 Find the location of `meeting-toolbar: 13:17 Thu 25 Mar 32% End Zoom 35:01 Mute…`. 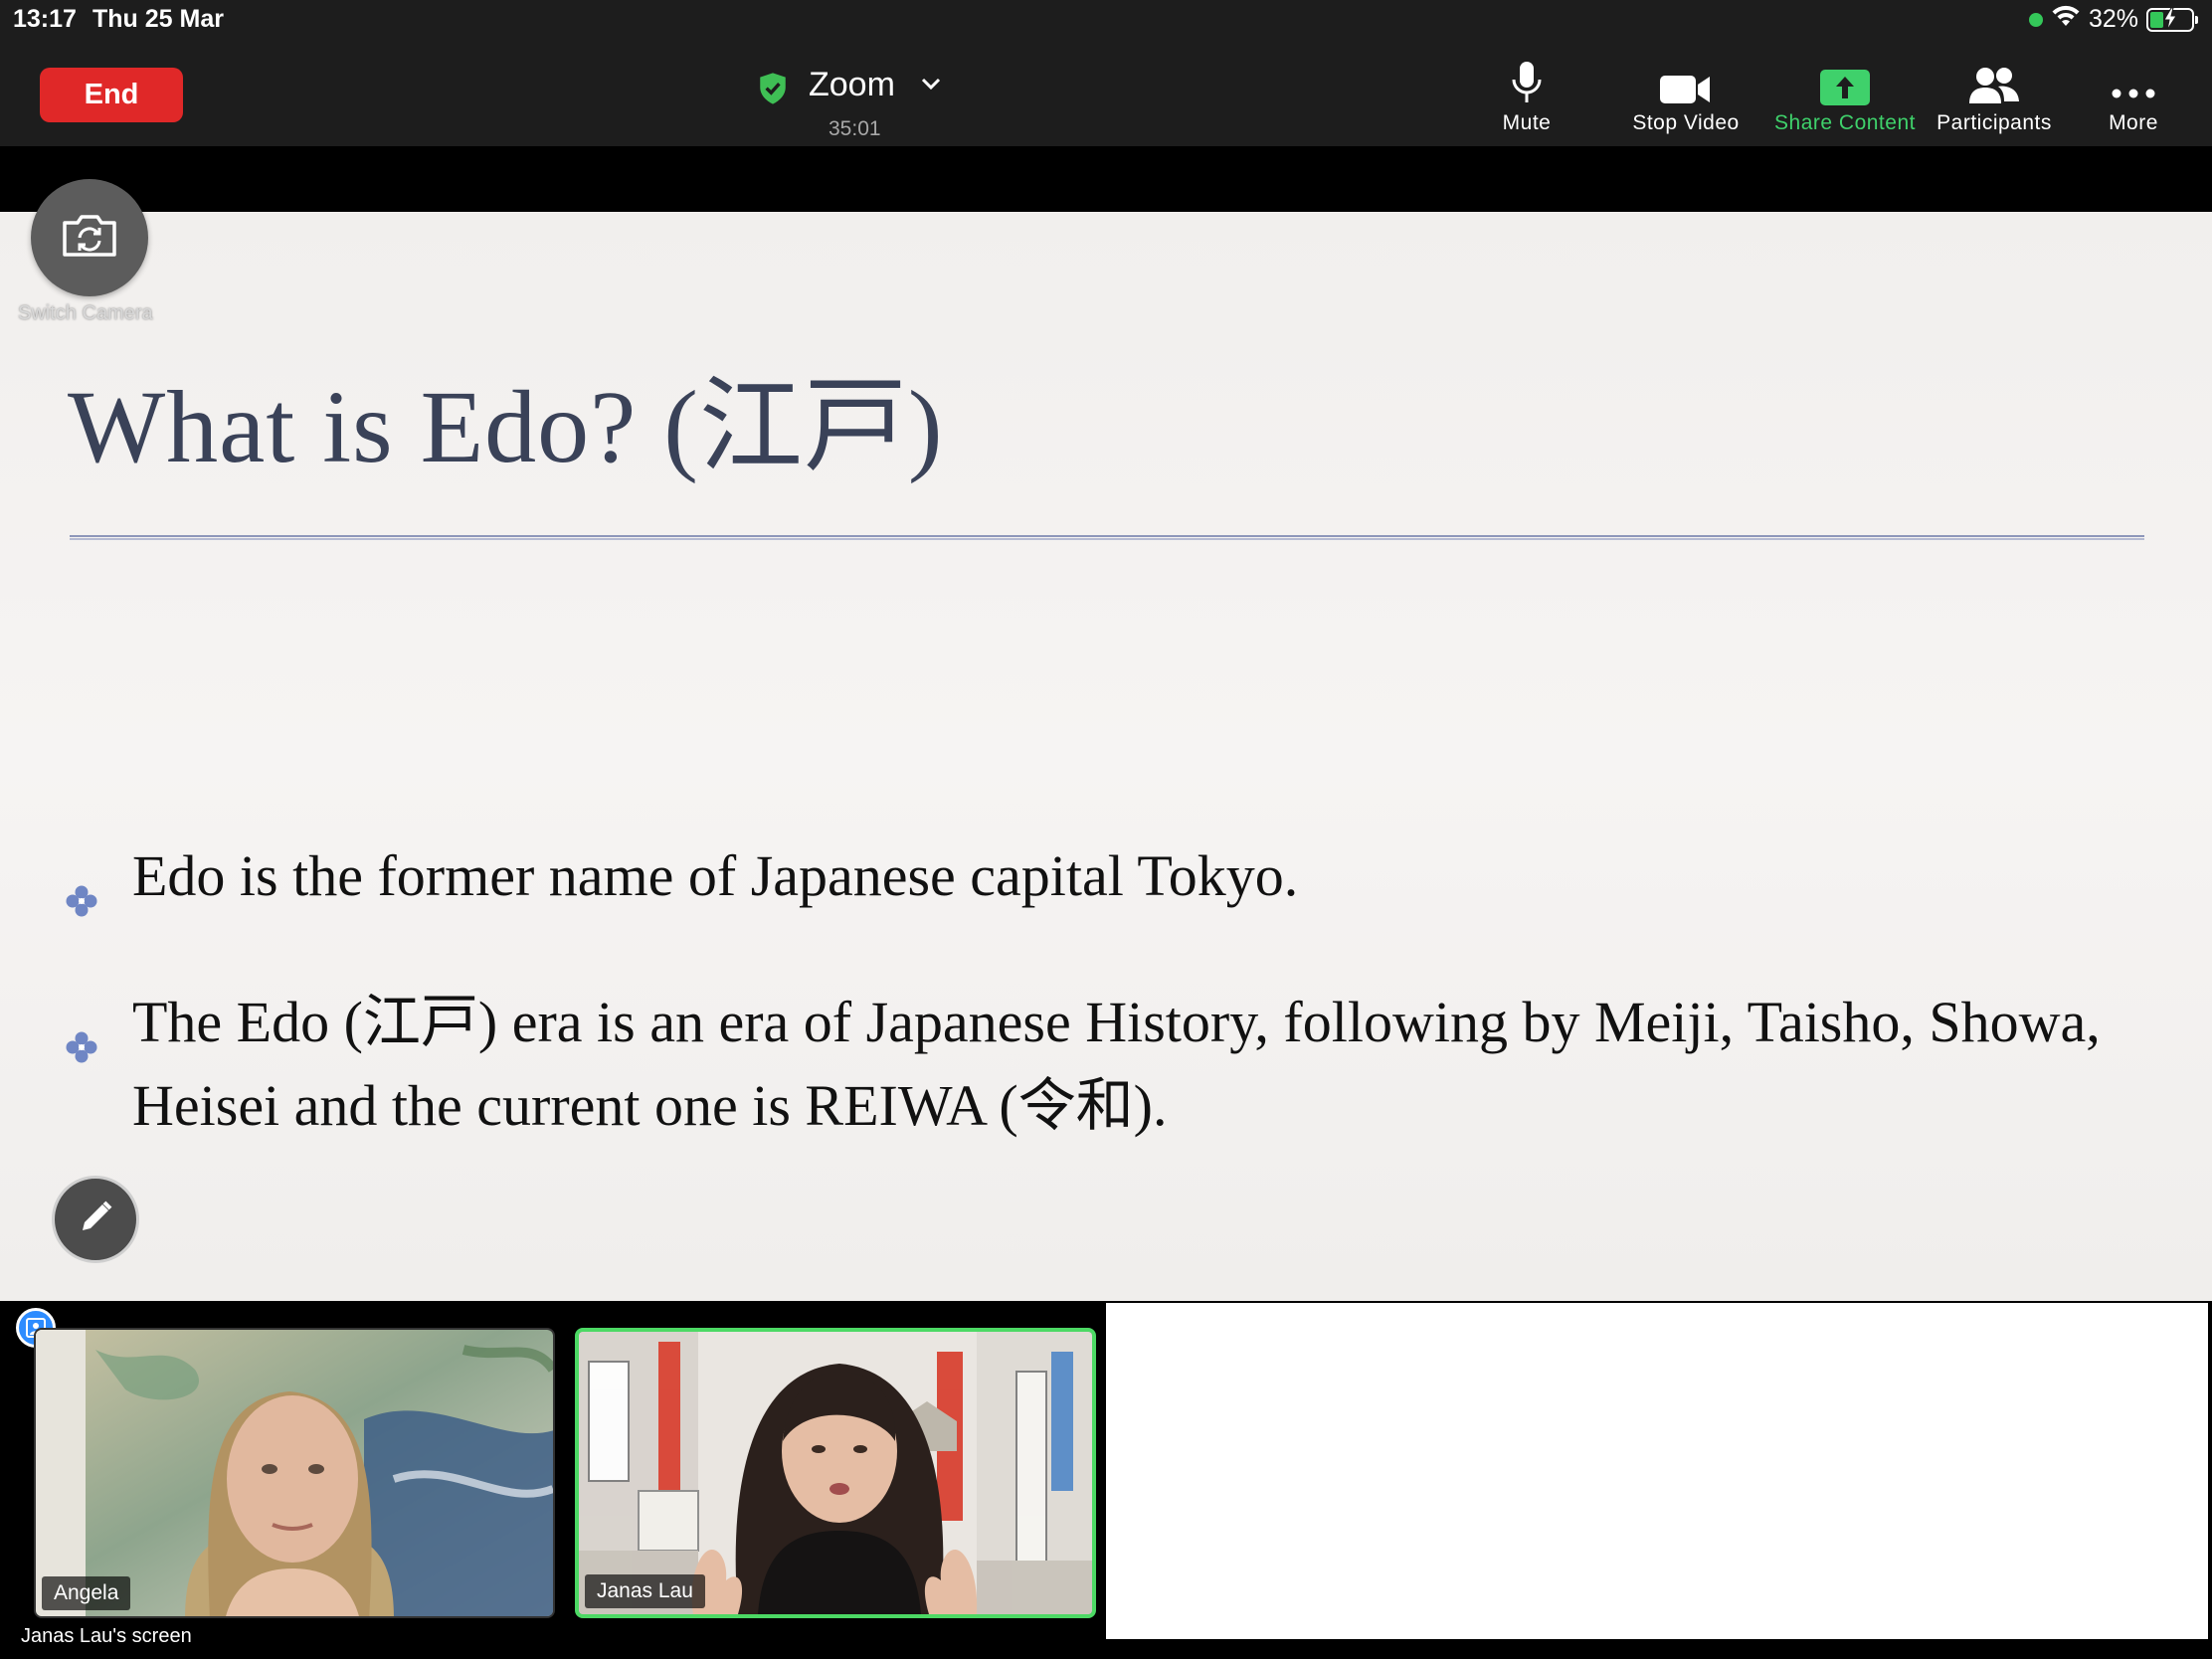

meeting-toolbar: 13:17 Thu 25 Mar 32% End Zoom 35:01 Mute… is located at coordinates (1106, 73).